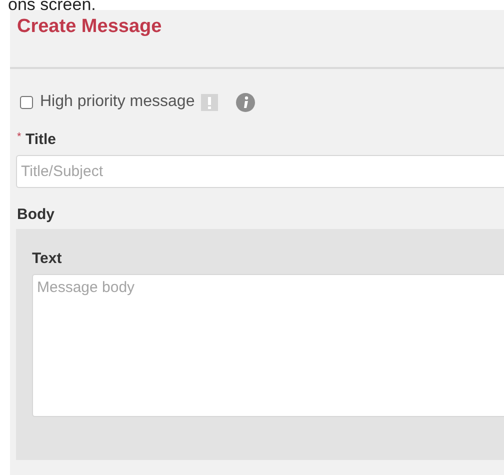  I want to click on priority-checkbox, so click(26, 102).